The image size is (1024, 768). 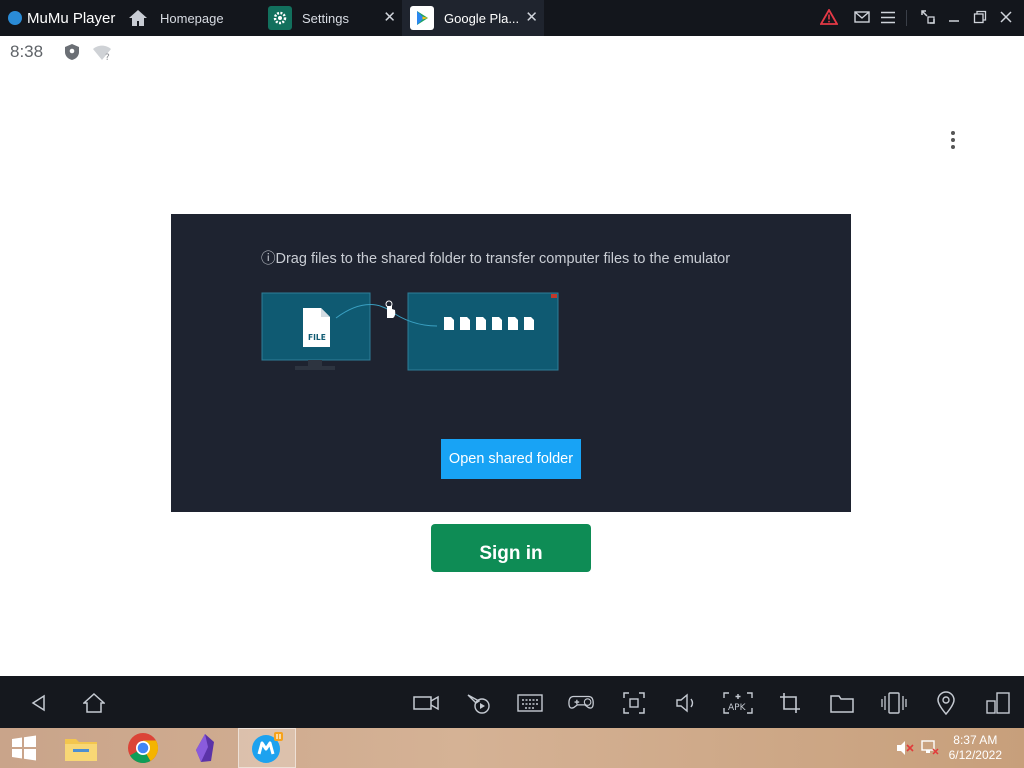 I want to click on windows-taskbar: 8:37 AM 6/12/2022, so click(x=512, y=748).